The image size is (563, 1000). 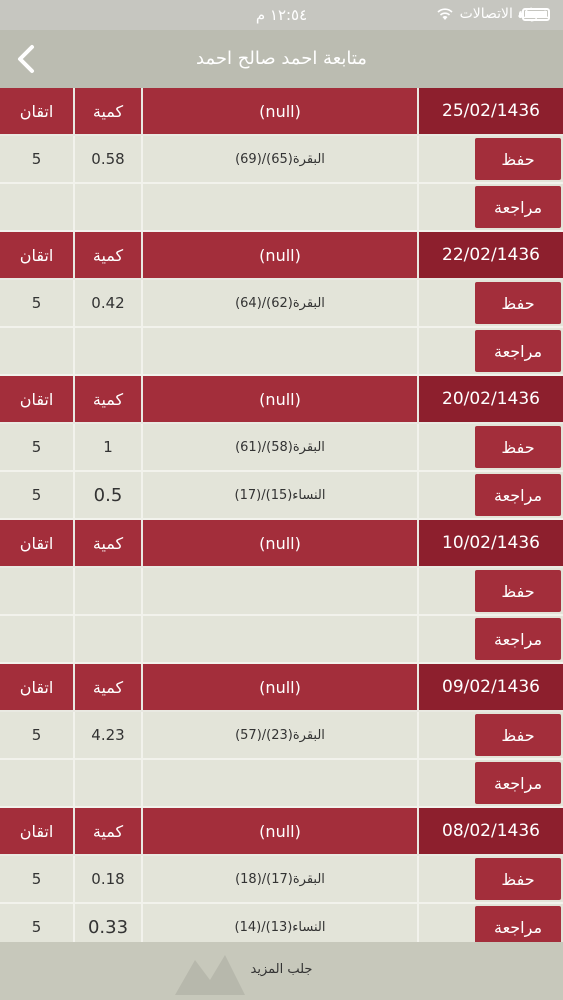 What do you see at coordinates (281, 15) in the screenshot?
I see `status-bar: ١٢:٥٤ م شركة الاتصالات` at bounding box center [281, 15].